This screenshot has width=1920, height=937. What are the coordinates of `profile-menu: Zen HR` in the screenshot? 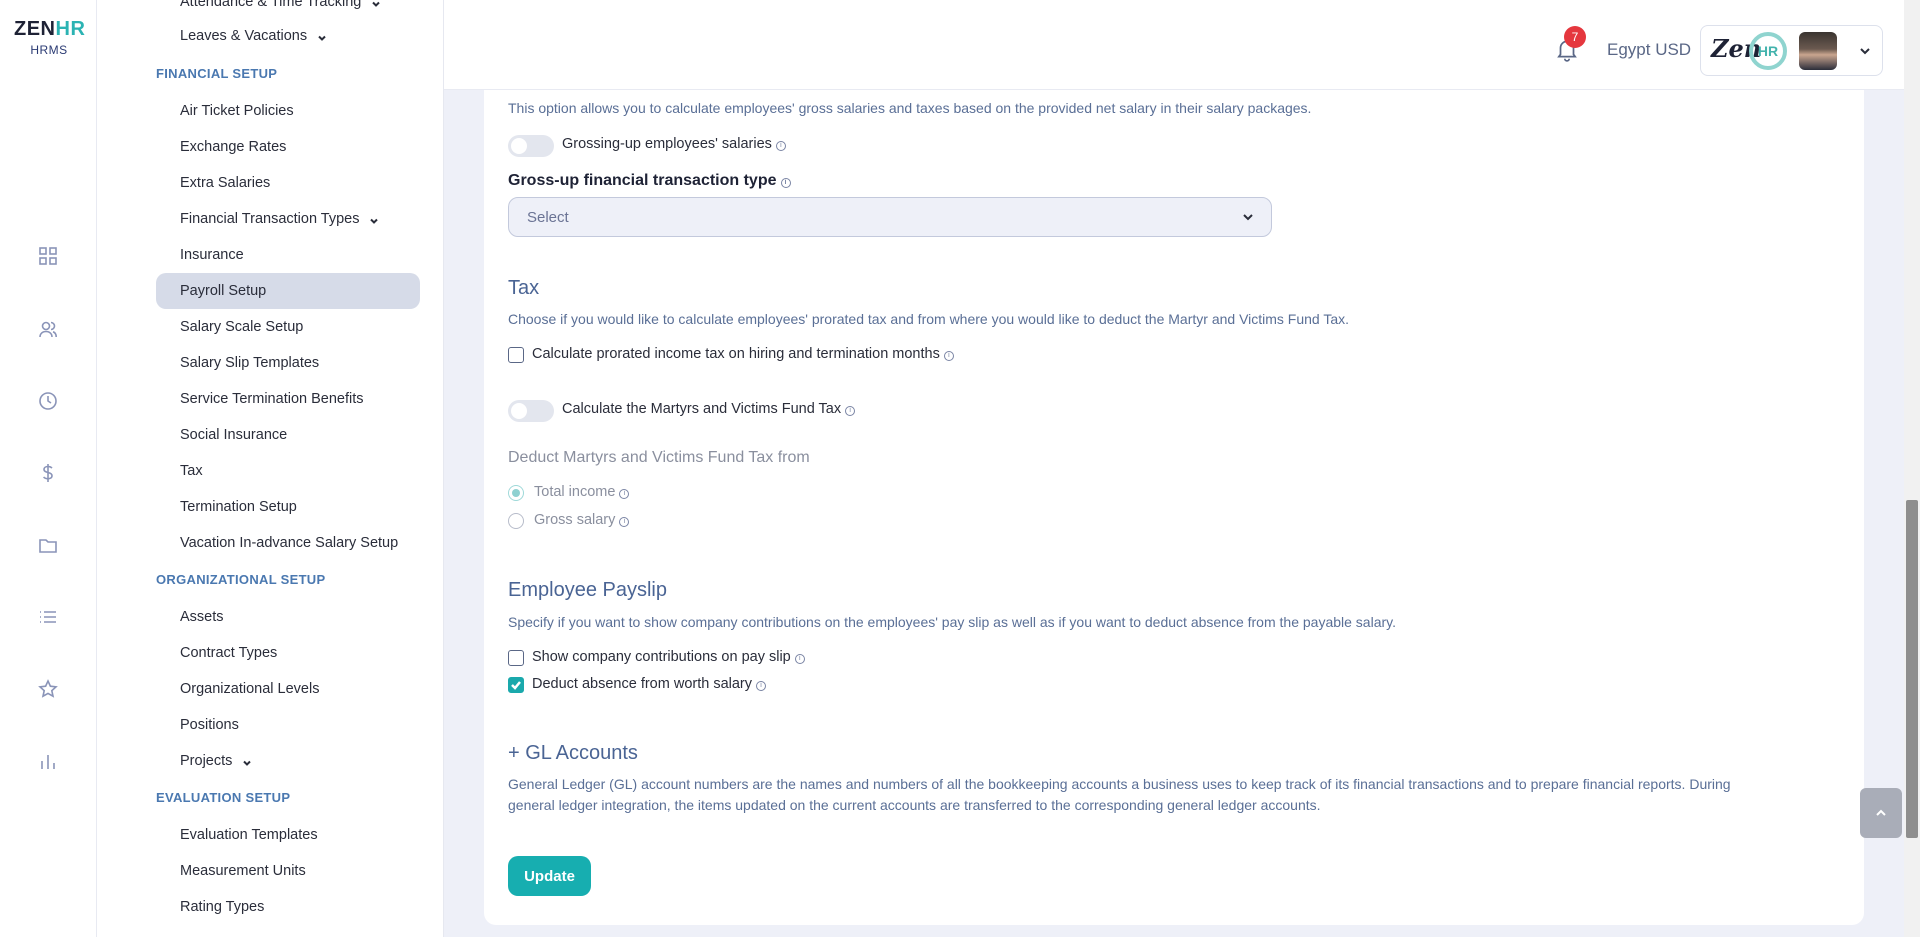 It's located at (1791, 50).